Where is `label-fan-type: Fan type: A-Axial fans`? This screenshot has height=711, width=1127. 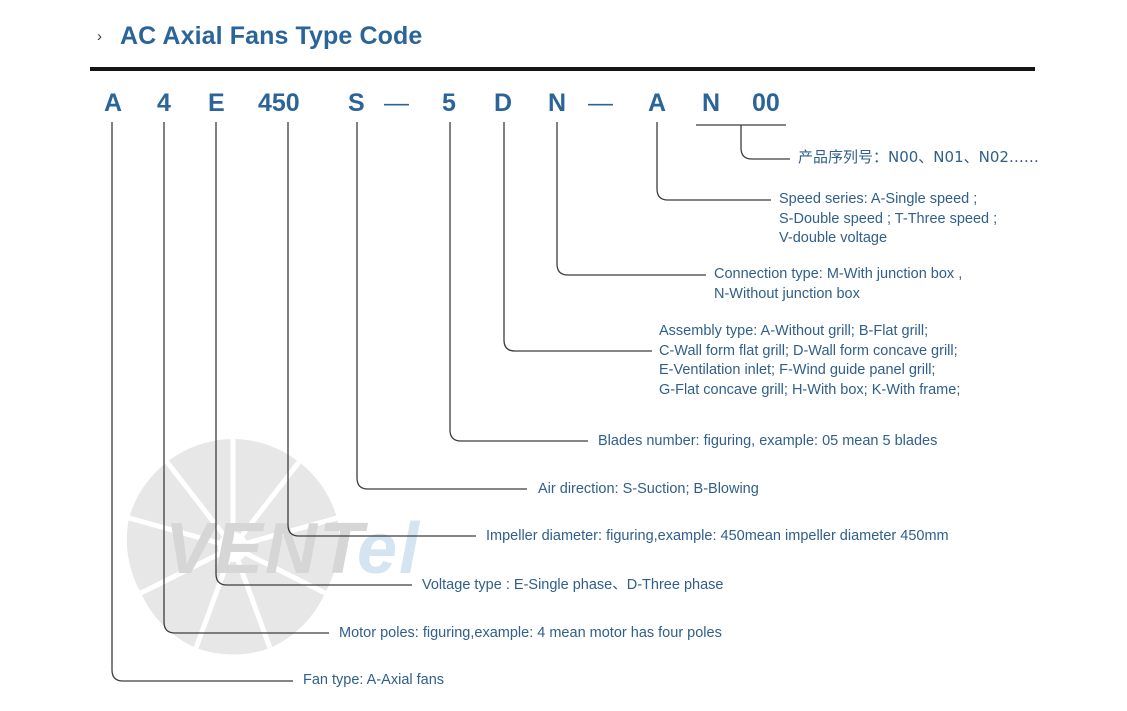 label-fan-type: Fan type: A-Axial fans is located at coordinates (374, 680).